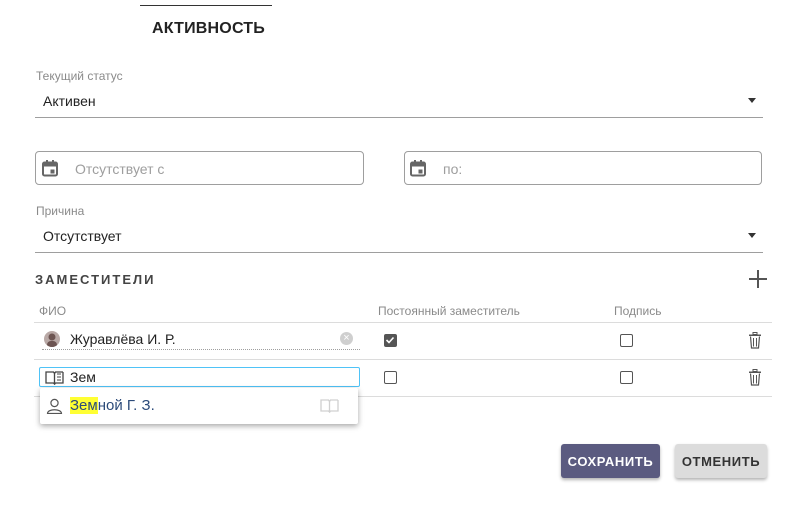  What do you see at coordinates (83, 377) in the screenshot?
I see `search-value: Зем` at bounding box center [83, 377].